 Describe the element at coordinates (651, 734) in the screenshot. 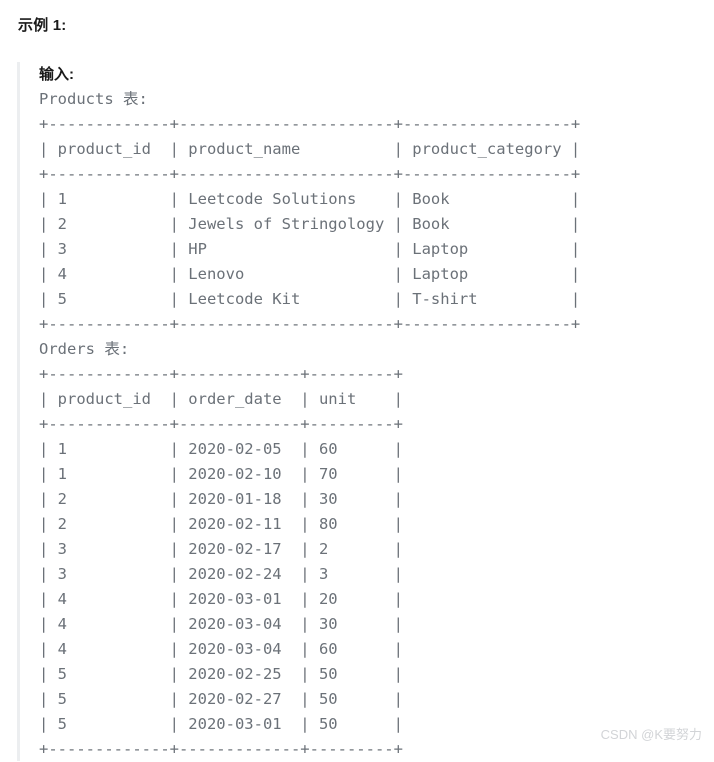

I see `csdn-watermark: CSDN @K要努力` at that location.